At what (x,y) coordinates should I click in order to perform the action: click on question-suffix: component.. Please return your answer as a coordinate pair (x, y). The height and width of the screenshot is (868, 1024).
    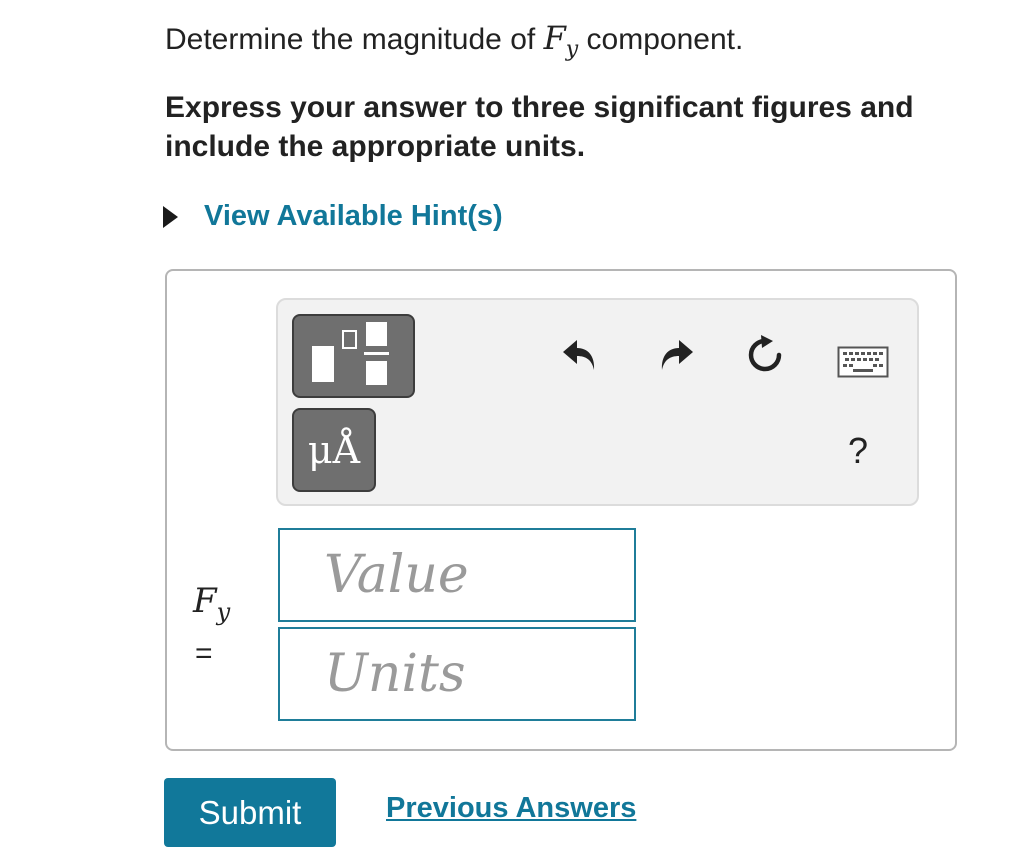
    Looking at the image, I should click on (665, 39).